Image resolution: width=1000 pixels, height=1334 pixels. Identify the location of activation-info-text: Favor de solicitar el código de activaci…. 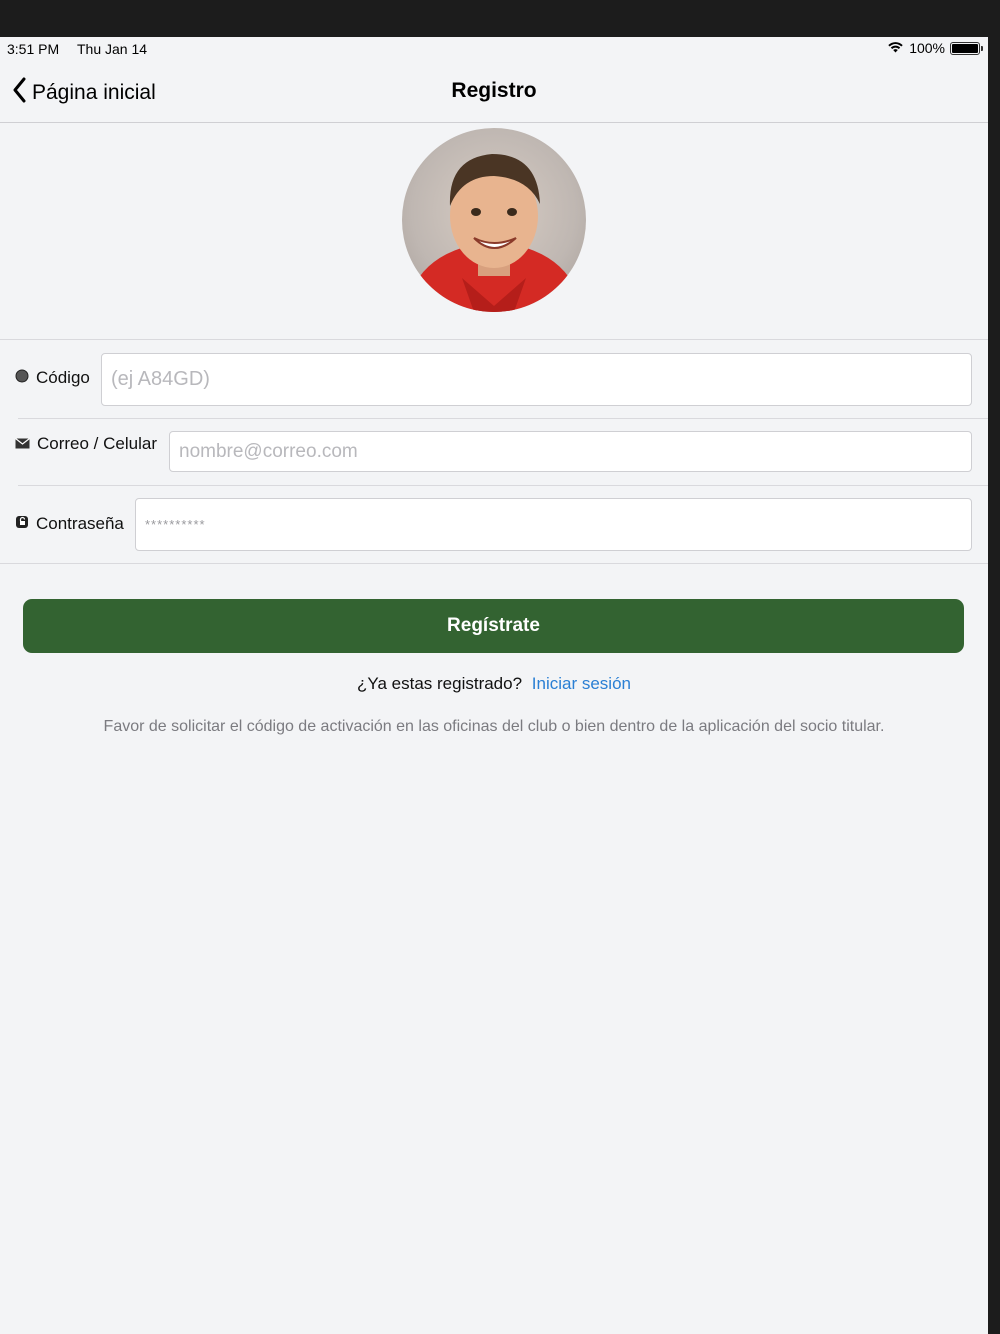
(494, 726).